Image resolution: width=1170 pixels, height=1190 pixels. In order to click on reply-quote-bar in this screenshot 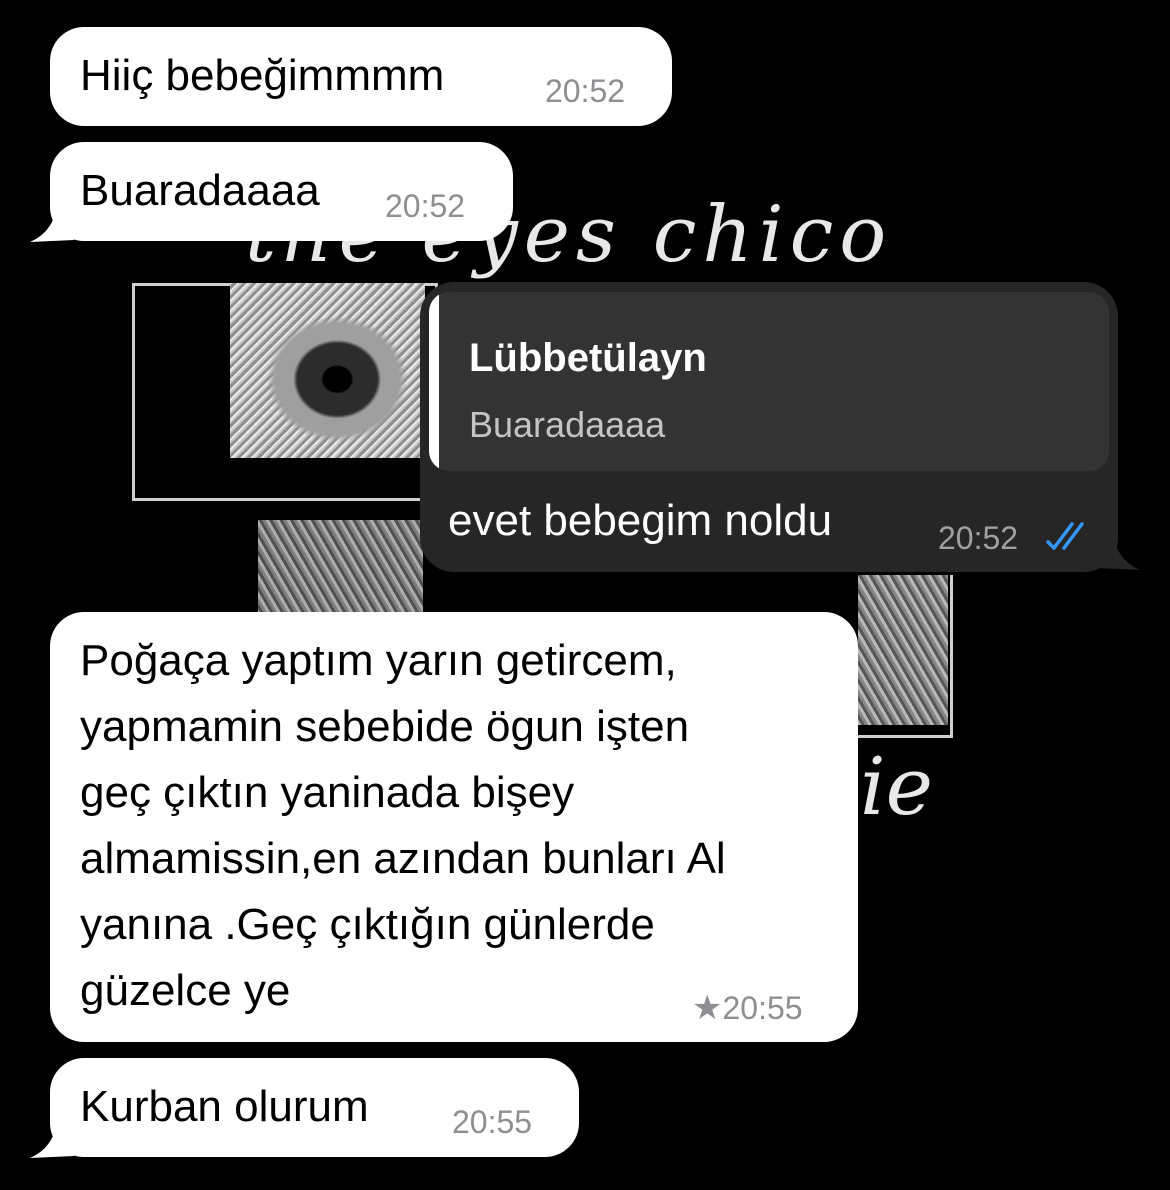, I will do `click(434, 381)`.